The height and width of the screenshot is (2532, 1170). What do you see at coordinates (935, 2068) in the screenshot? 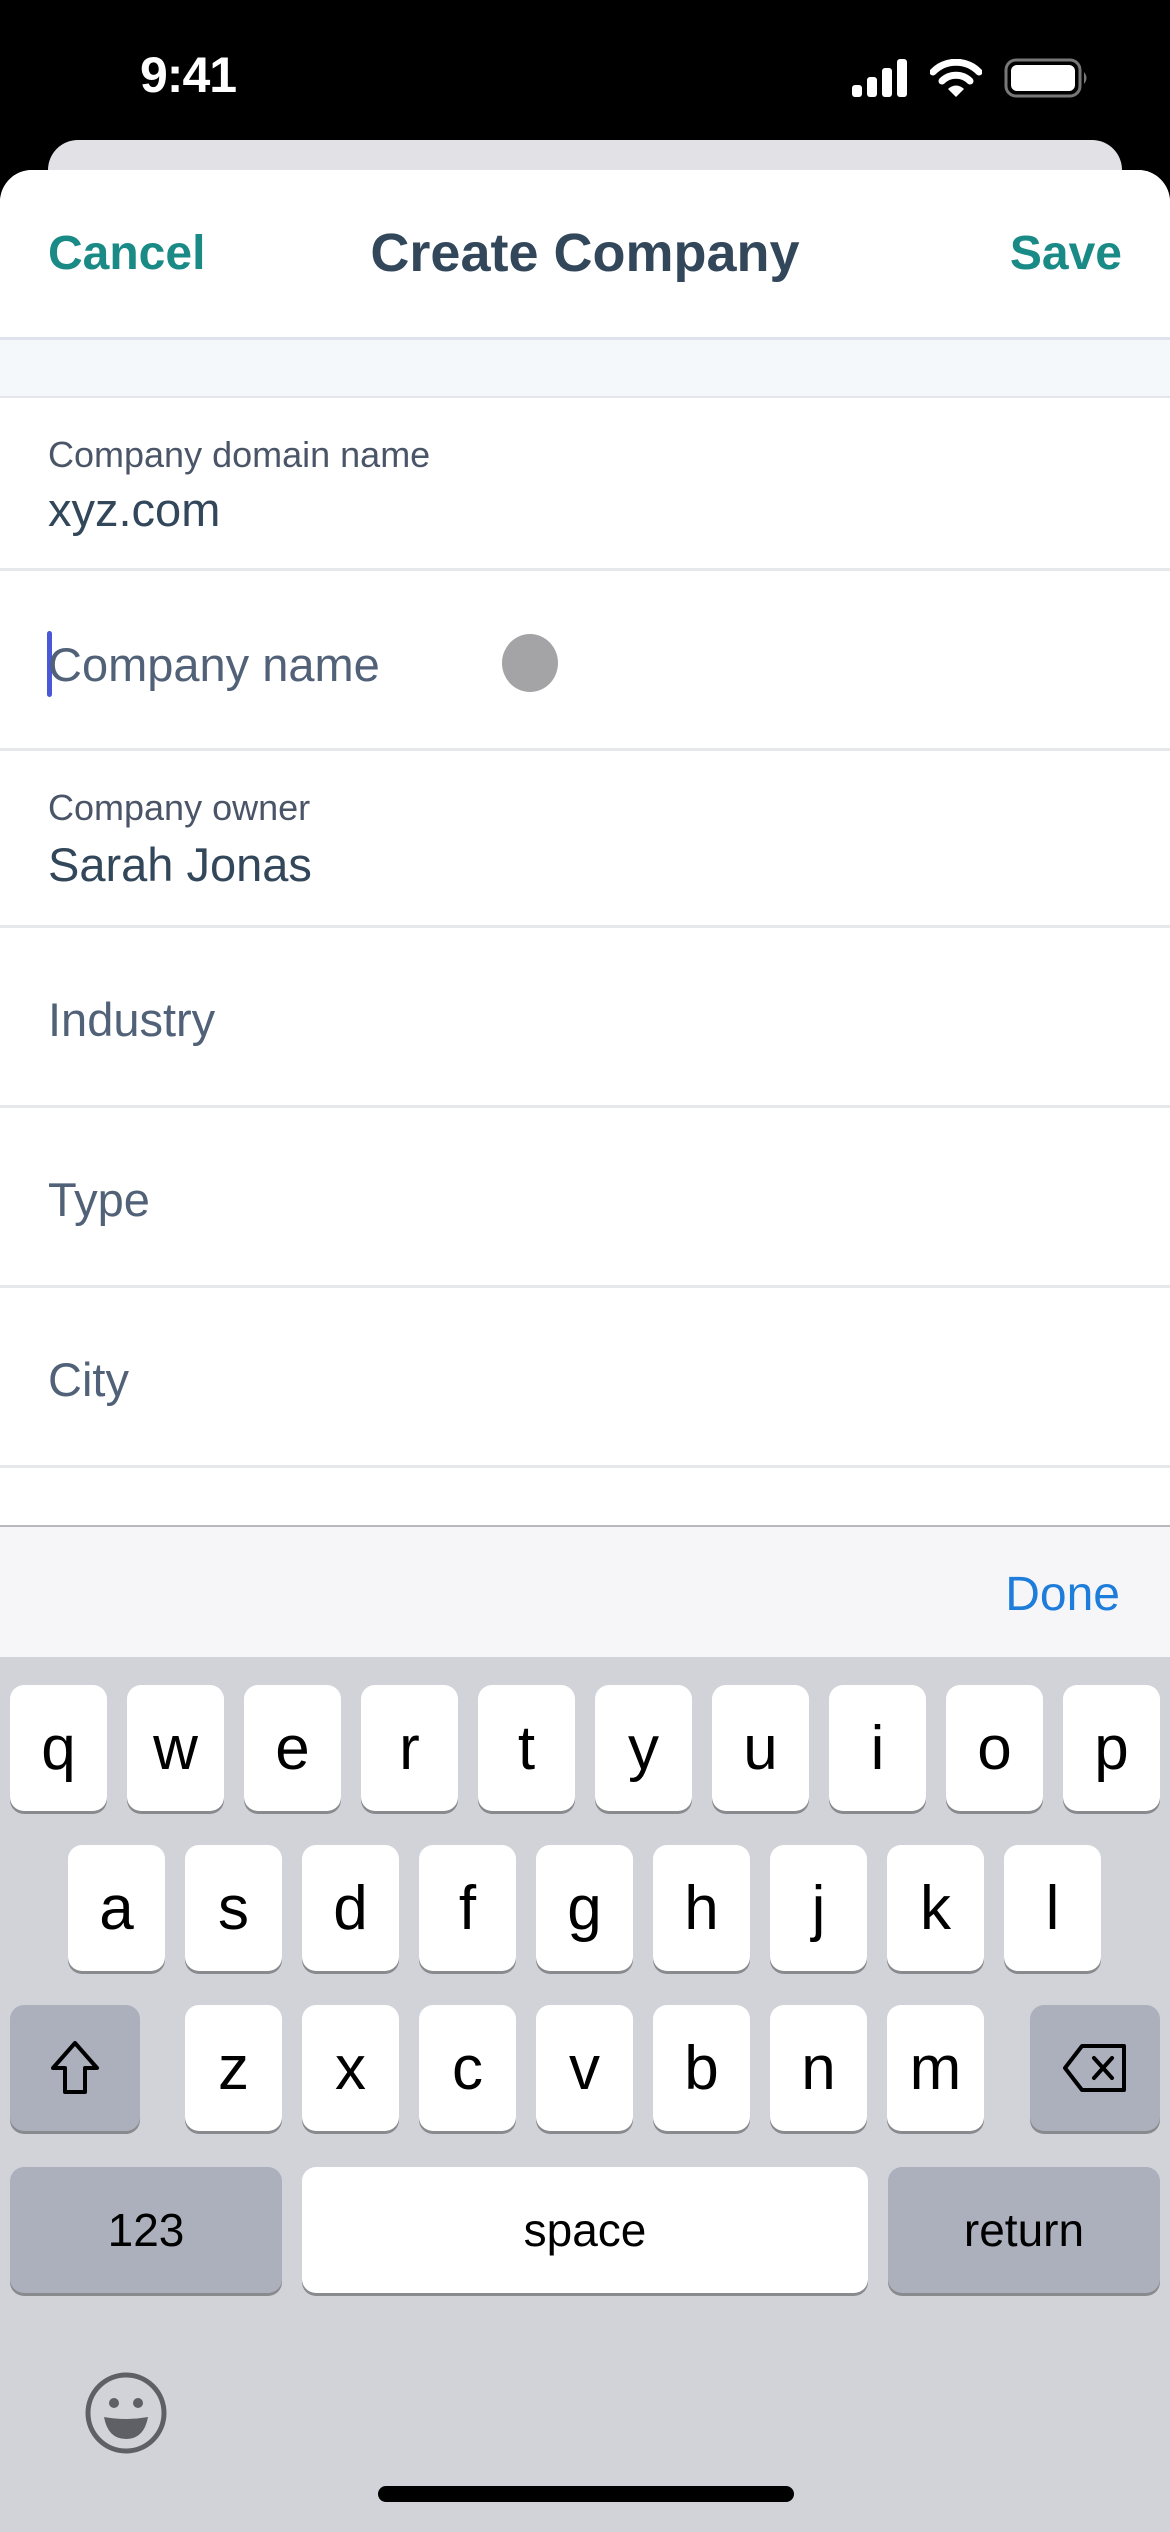
I see `key-m: m` at bounding box center [935, 2068].